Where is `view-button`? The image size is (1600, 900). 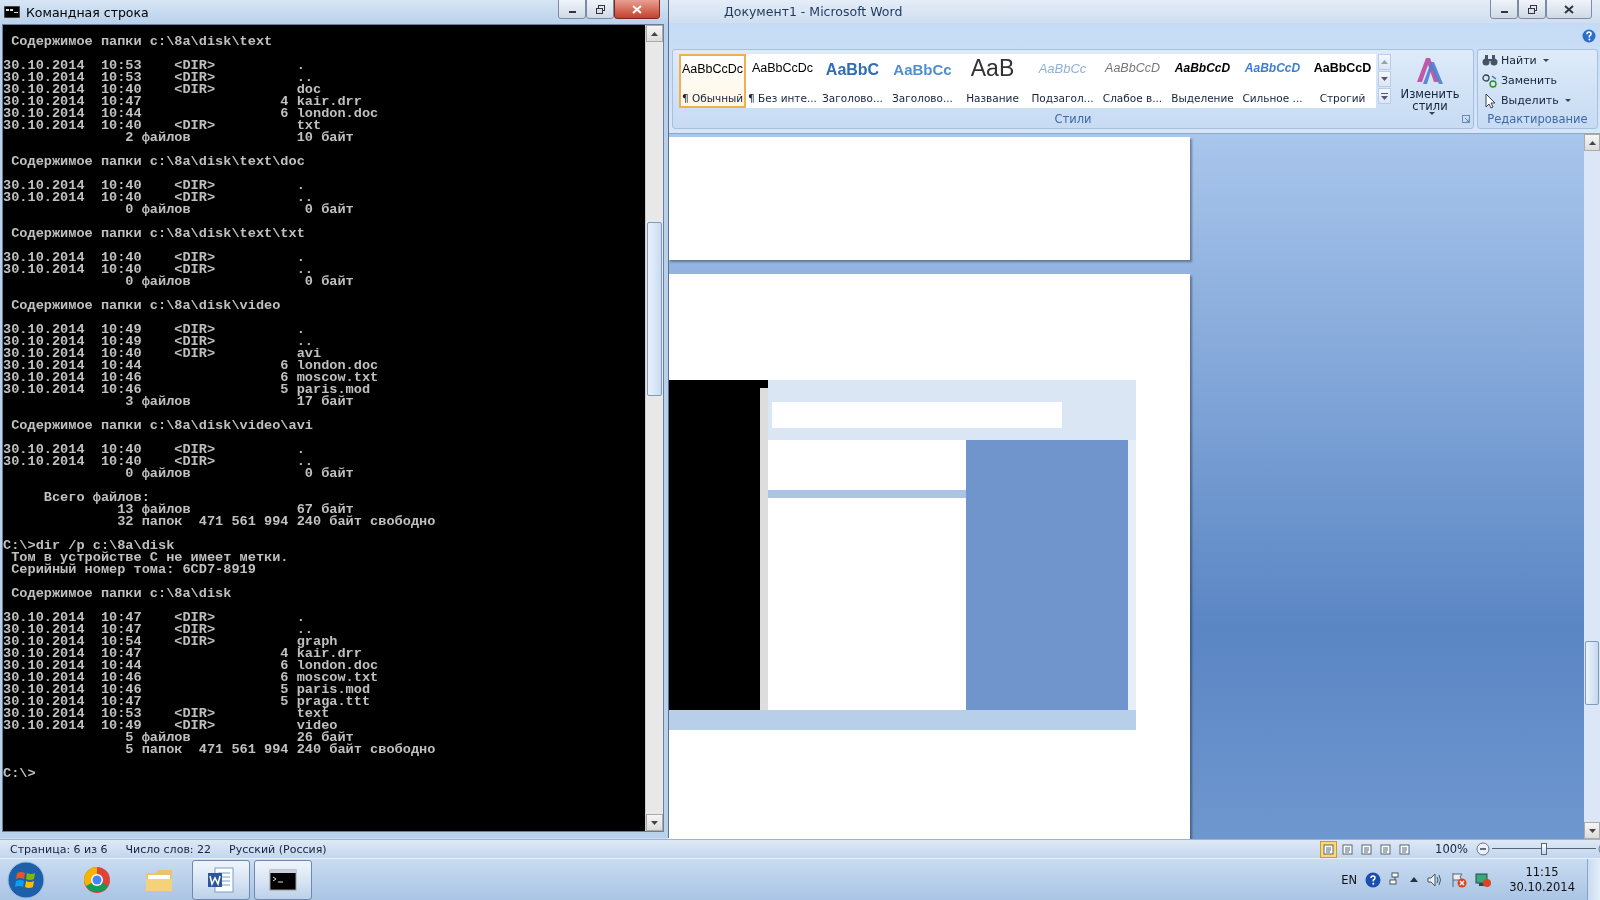
view-button is located at coordinates (1329, 849).